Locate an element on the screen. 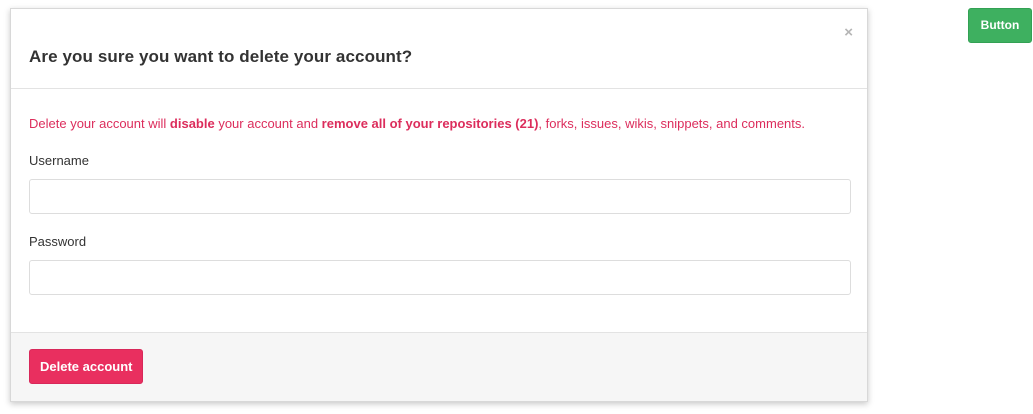  modal-footer: Delete account is located at coordinates (439, 366).